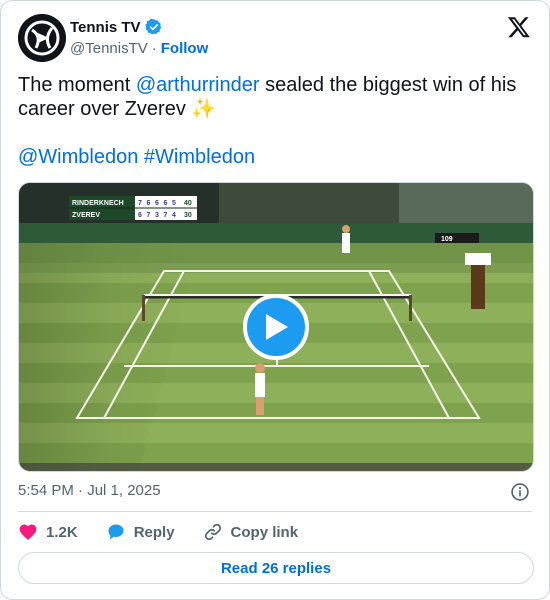  I want to click on play-button, so click(276, 327).